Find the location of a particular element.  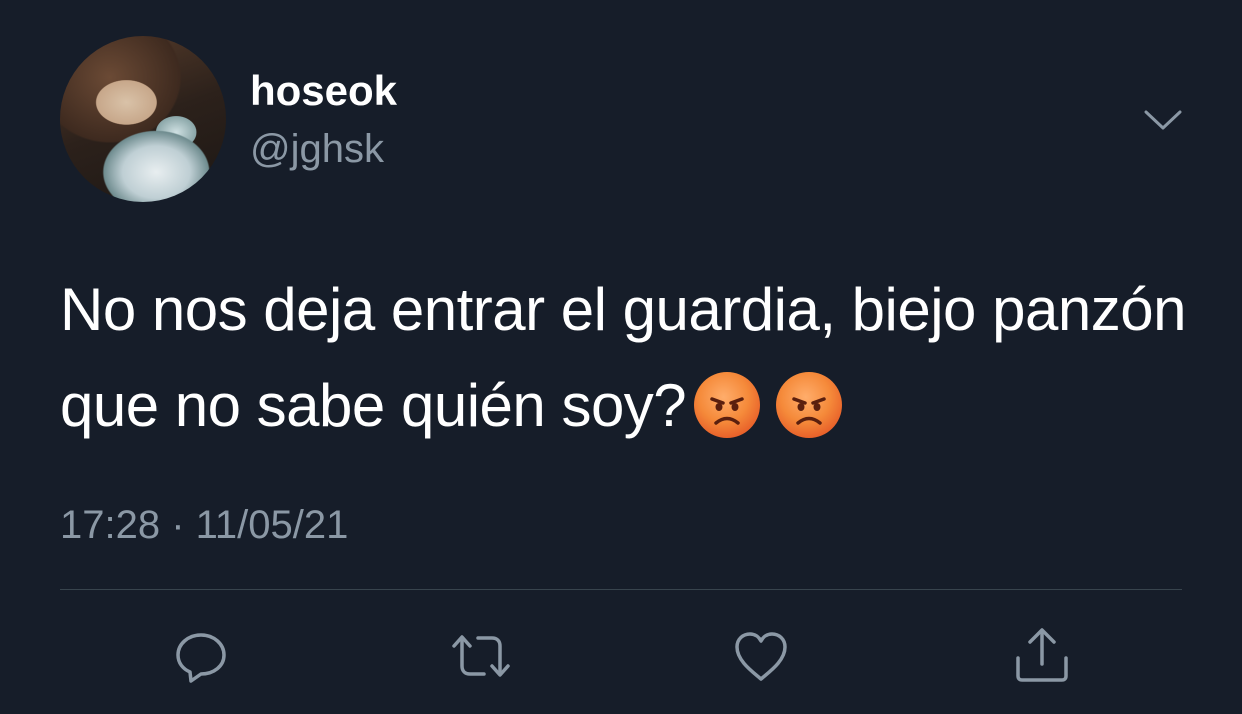

share-button is located at coordinates (1042, 656).